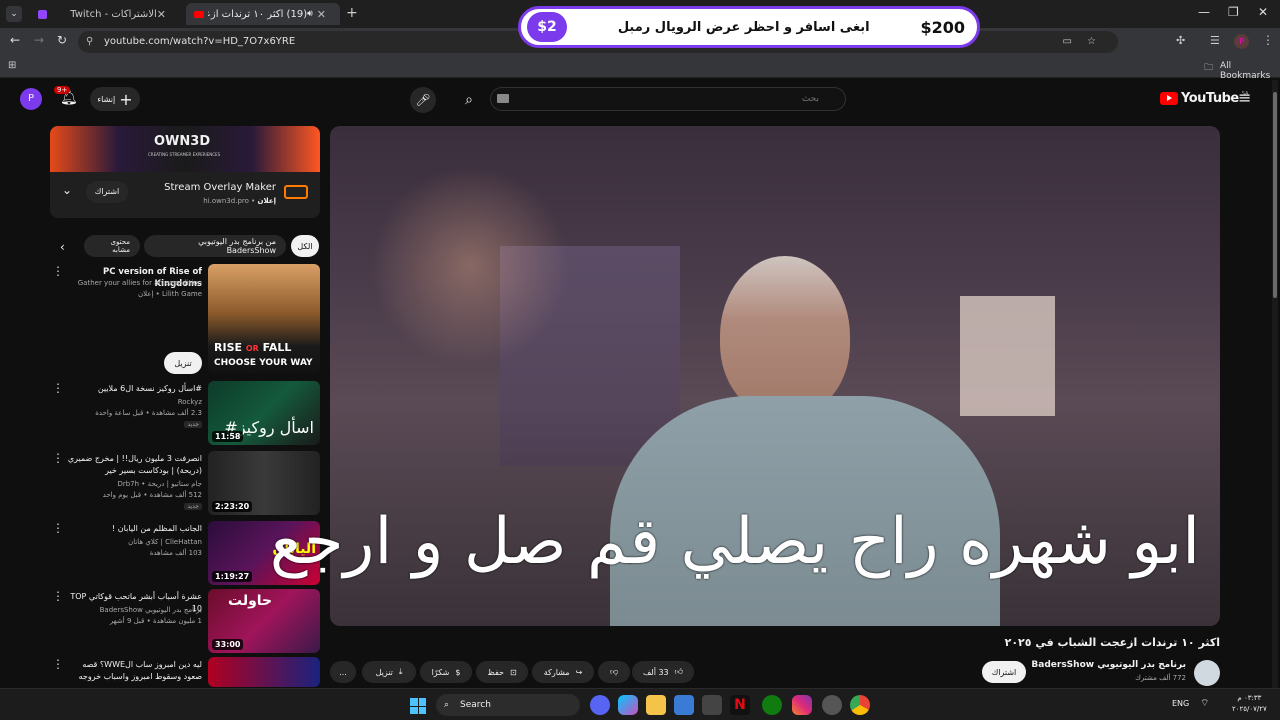 The height and width of the screenshot is (720, 1280). Describe the element at coordinates (31, 99) in the screenshot. I see `account-avatar: P` at that location.